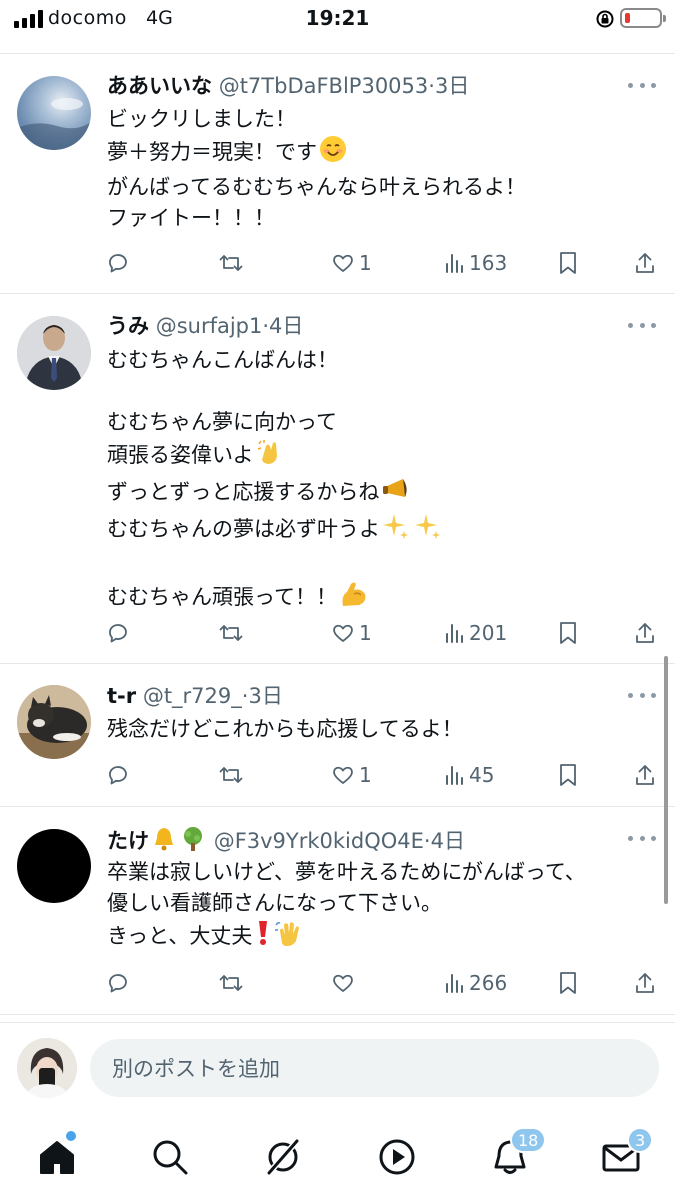  What do you see at coordinates (319, 841) in the screenshot?
I see `author-handle: @F3v9Yrk0kidQO4E` at bounding box center [319, 841].